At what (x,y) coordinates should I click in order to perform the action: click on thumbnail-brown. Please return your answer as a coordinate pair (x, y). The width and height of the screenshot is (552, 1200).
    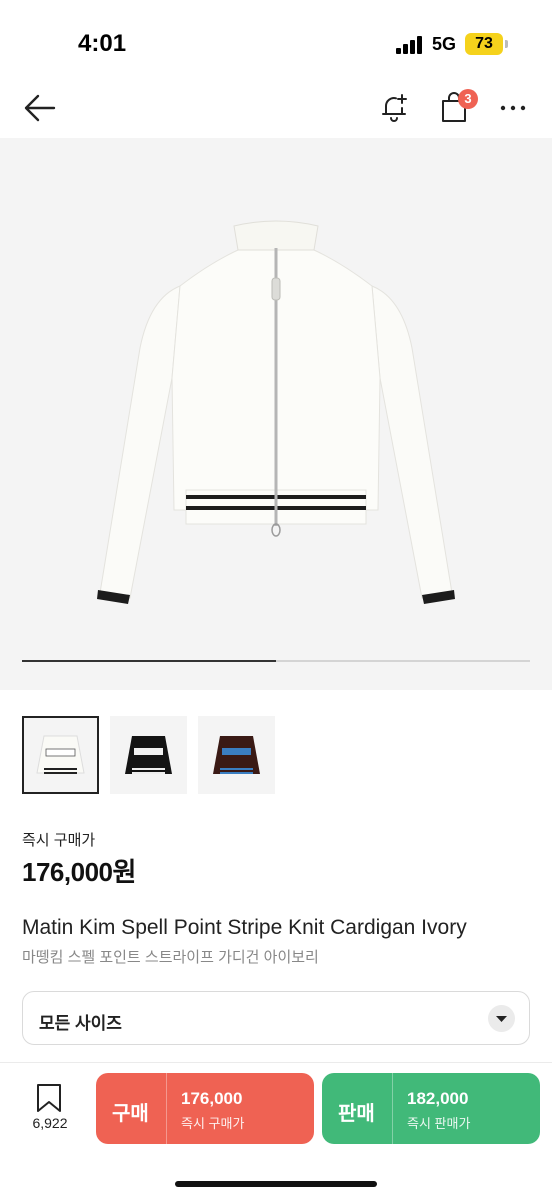
    Looking at the image, I should click on (236, 755).